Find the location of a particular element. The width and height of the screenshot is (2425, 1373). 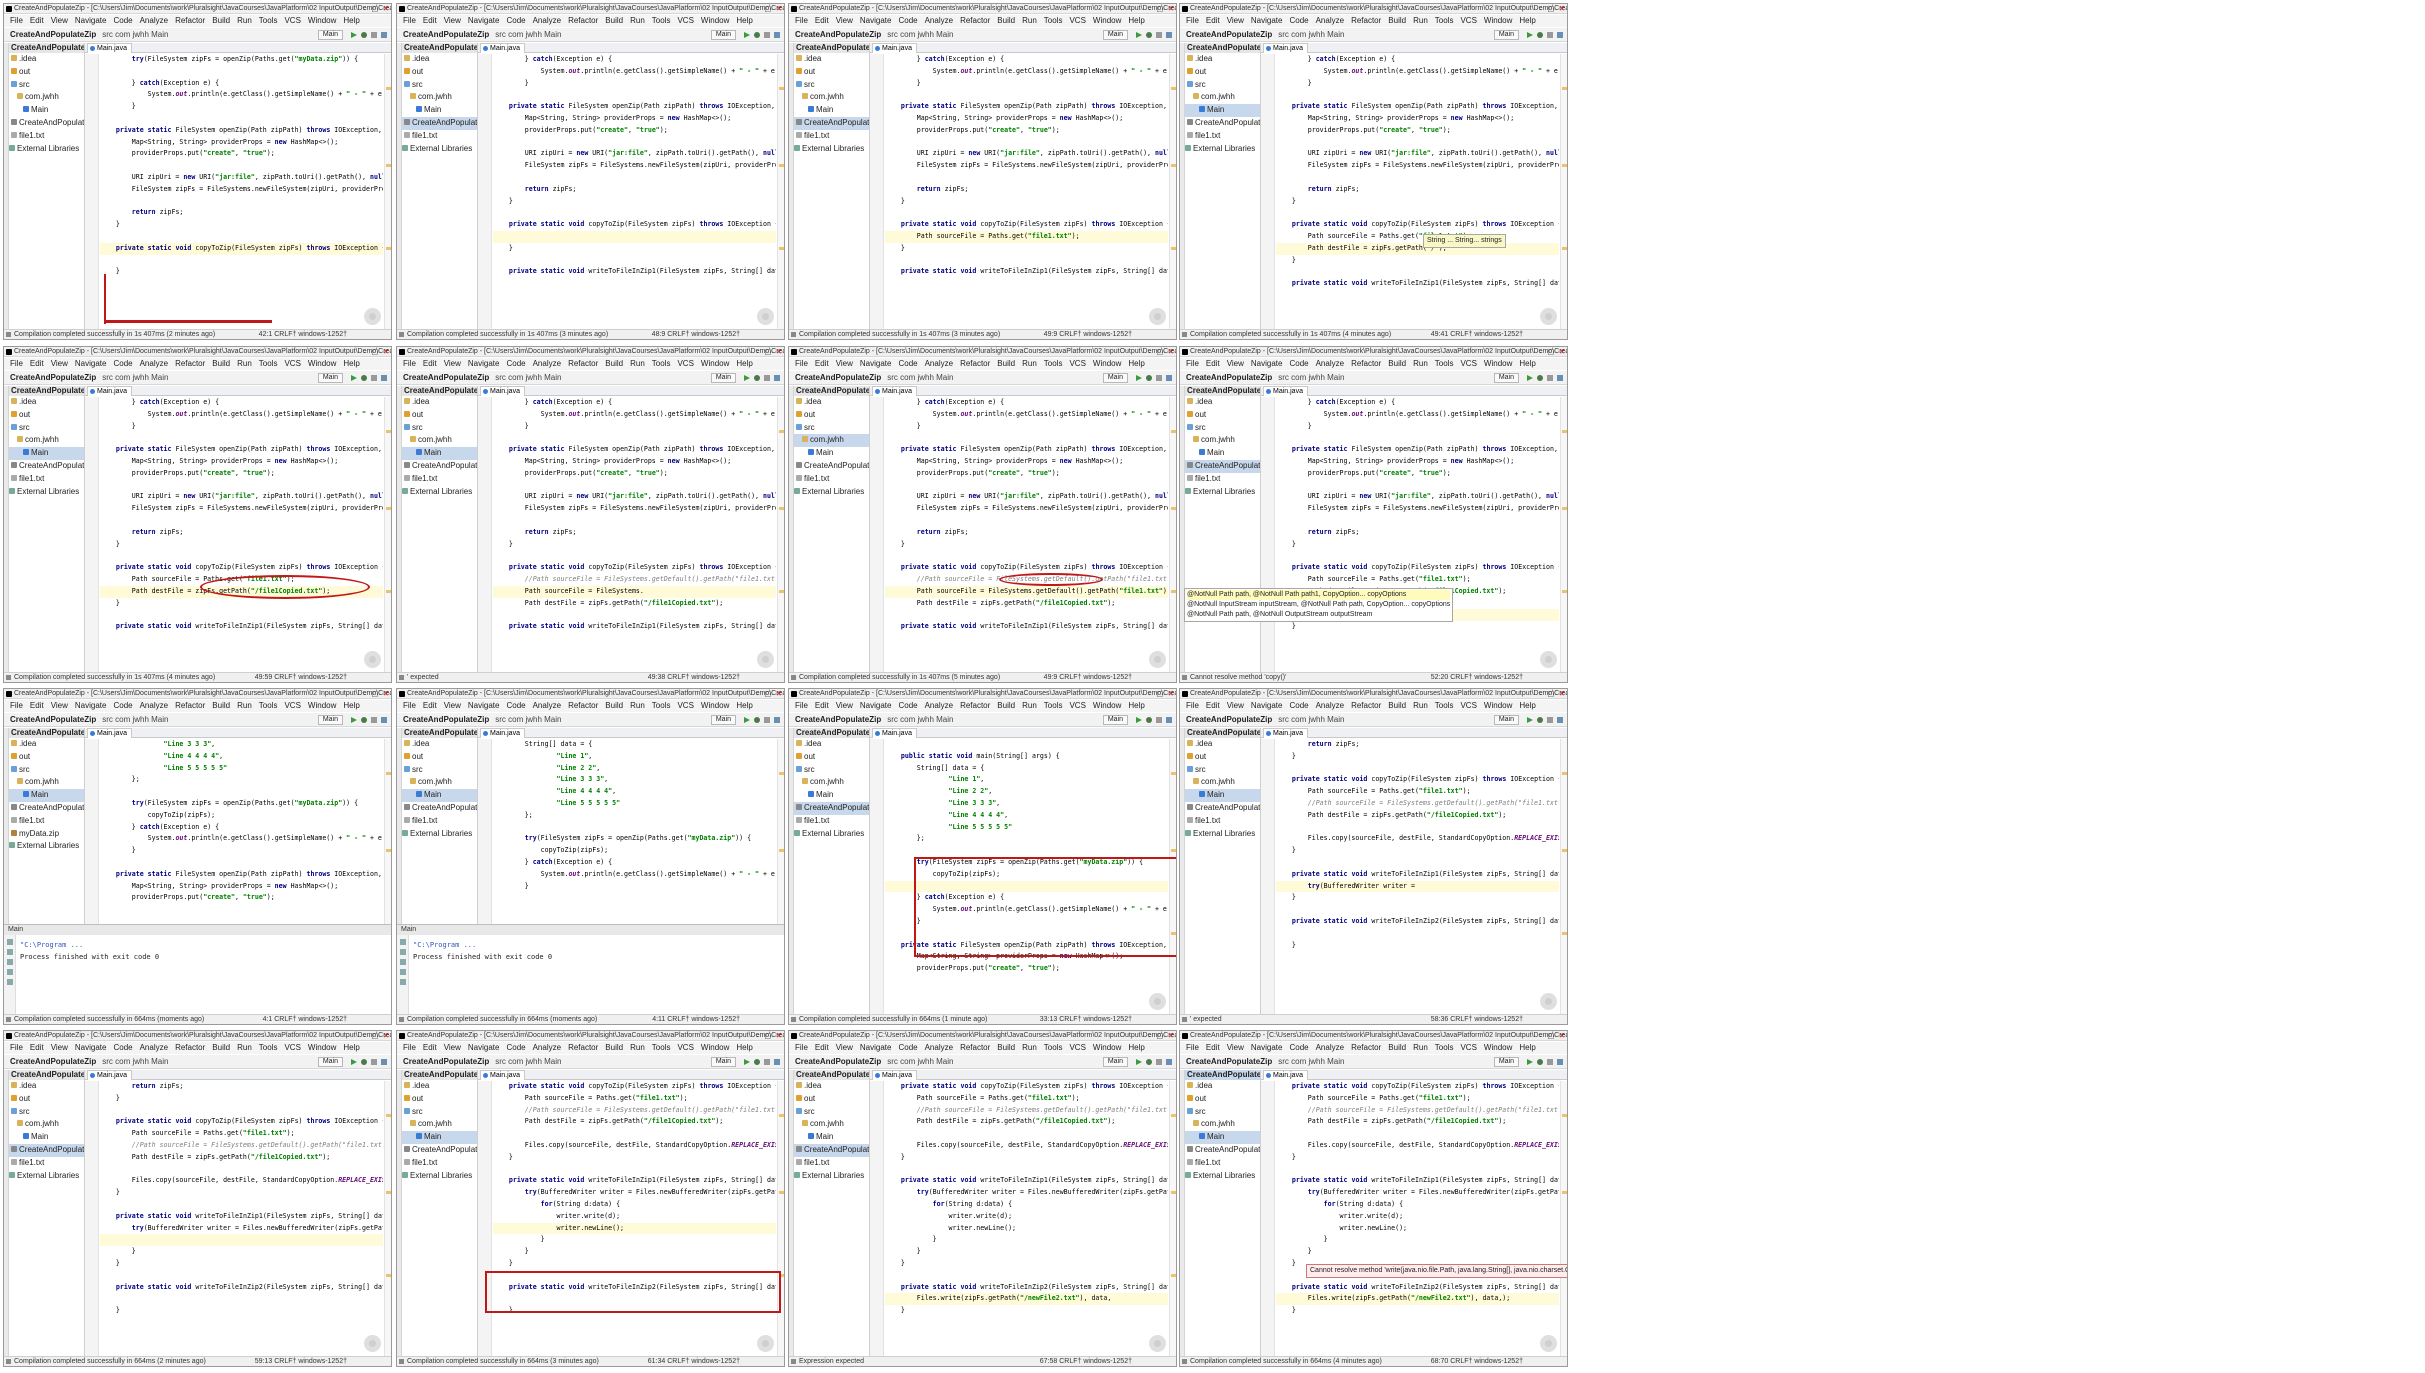

menu-item-file: File is located at coordinates (801, 21).